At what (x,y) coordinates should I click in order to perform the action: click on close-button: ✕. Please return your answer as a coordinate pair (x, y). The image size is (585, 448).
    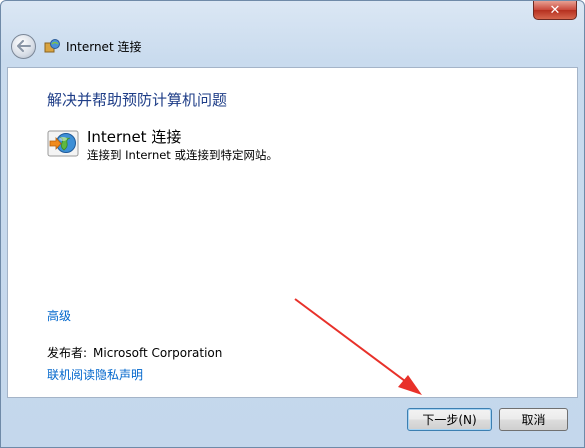
    Looking at the image, I should click on (555, 10).